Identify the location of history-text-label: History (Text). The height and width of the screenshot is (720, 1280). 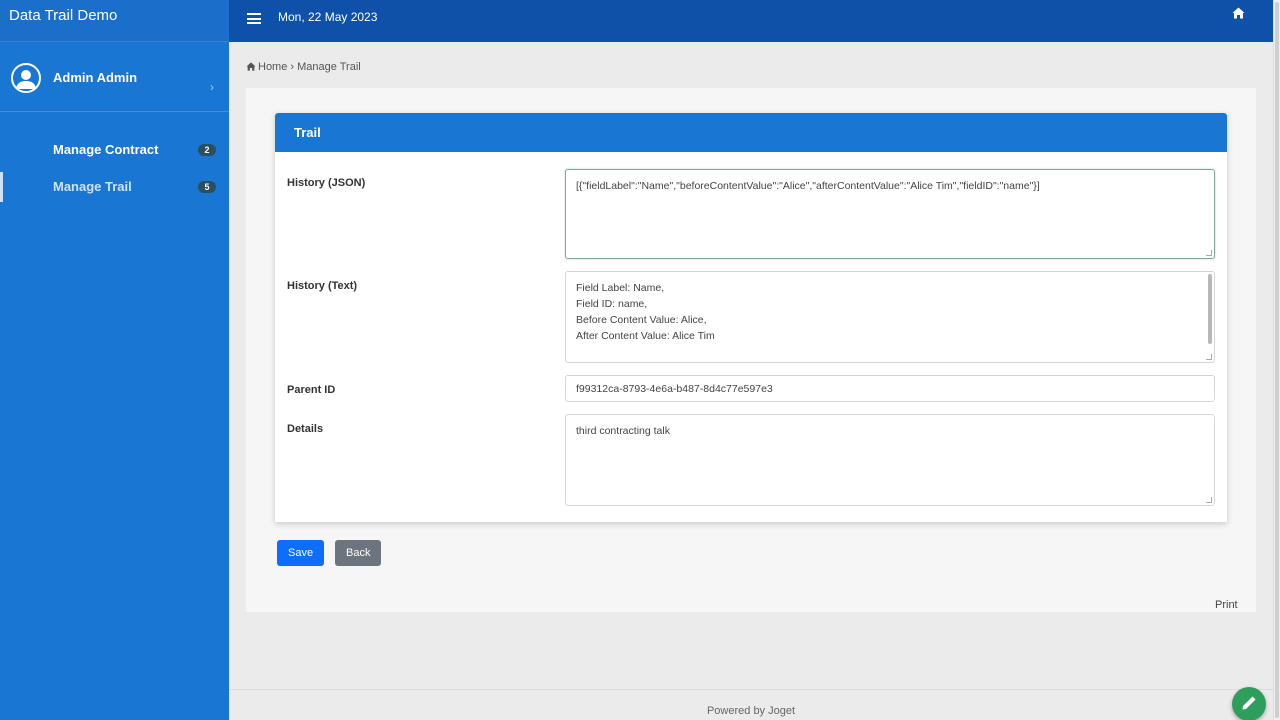
(322, 286).